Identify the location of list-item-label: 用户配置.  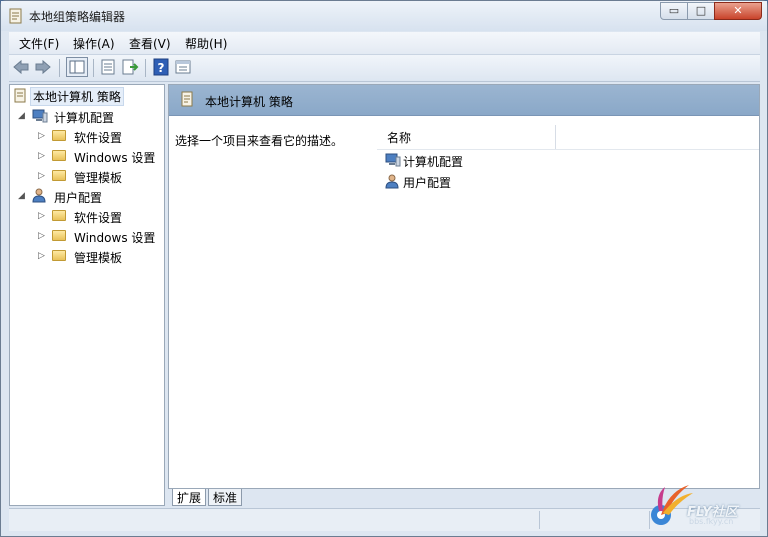
(427, 183).